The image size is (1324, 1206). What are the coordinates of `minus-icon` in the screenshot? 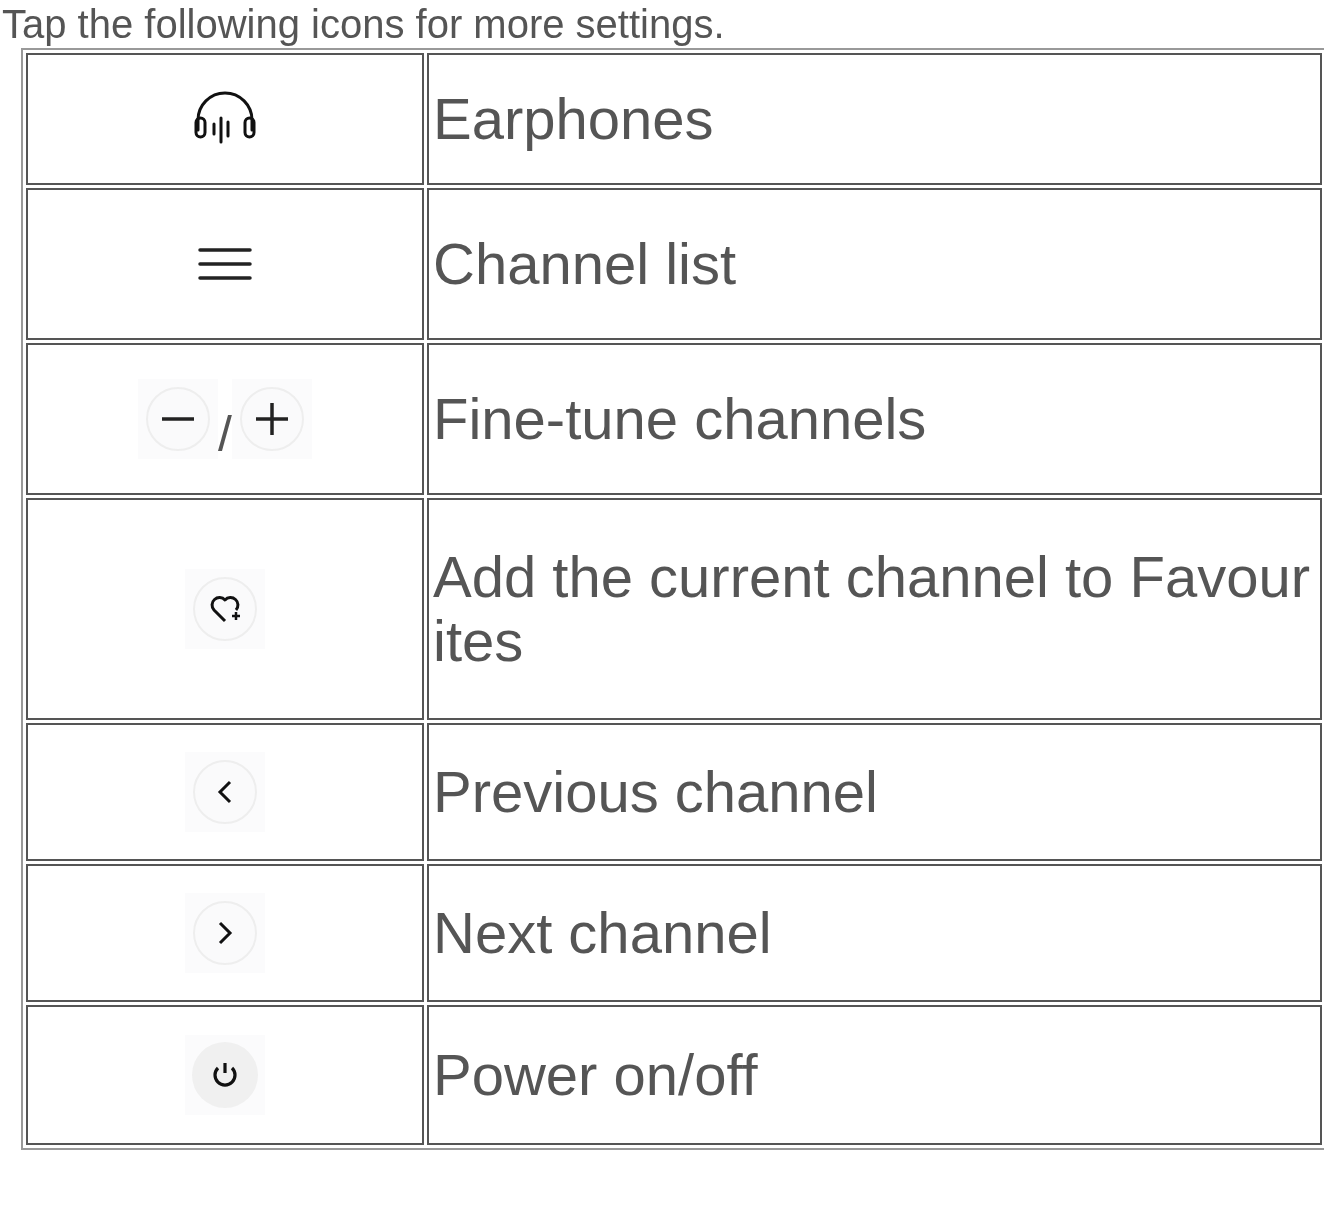 It's located at (178, 419).